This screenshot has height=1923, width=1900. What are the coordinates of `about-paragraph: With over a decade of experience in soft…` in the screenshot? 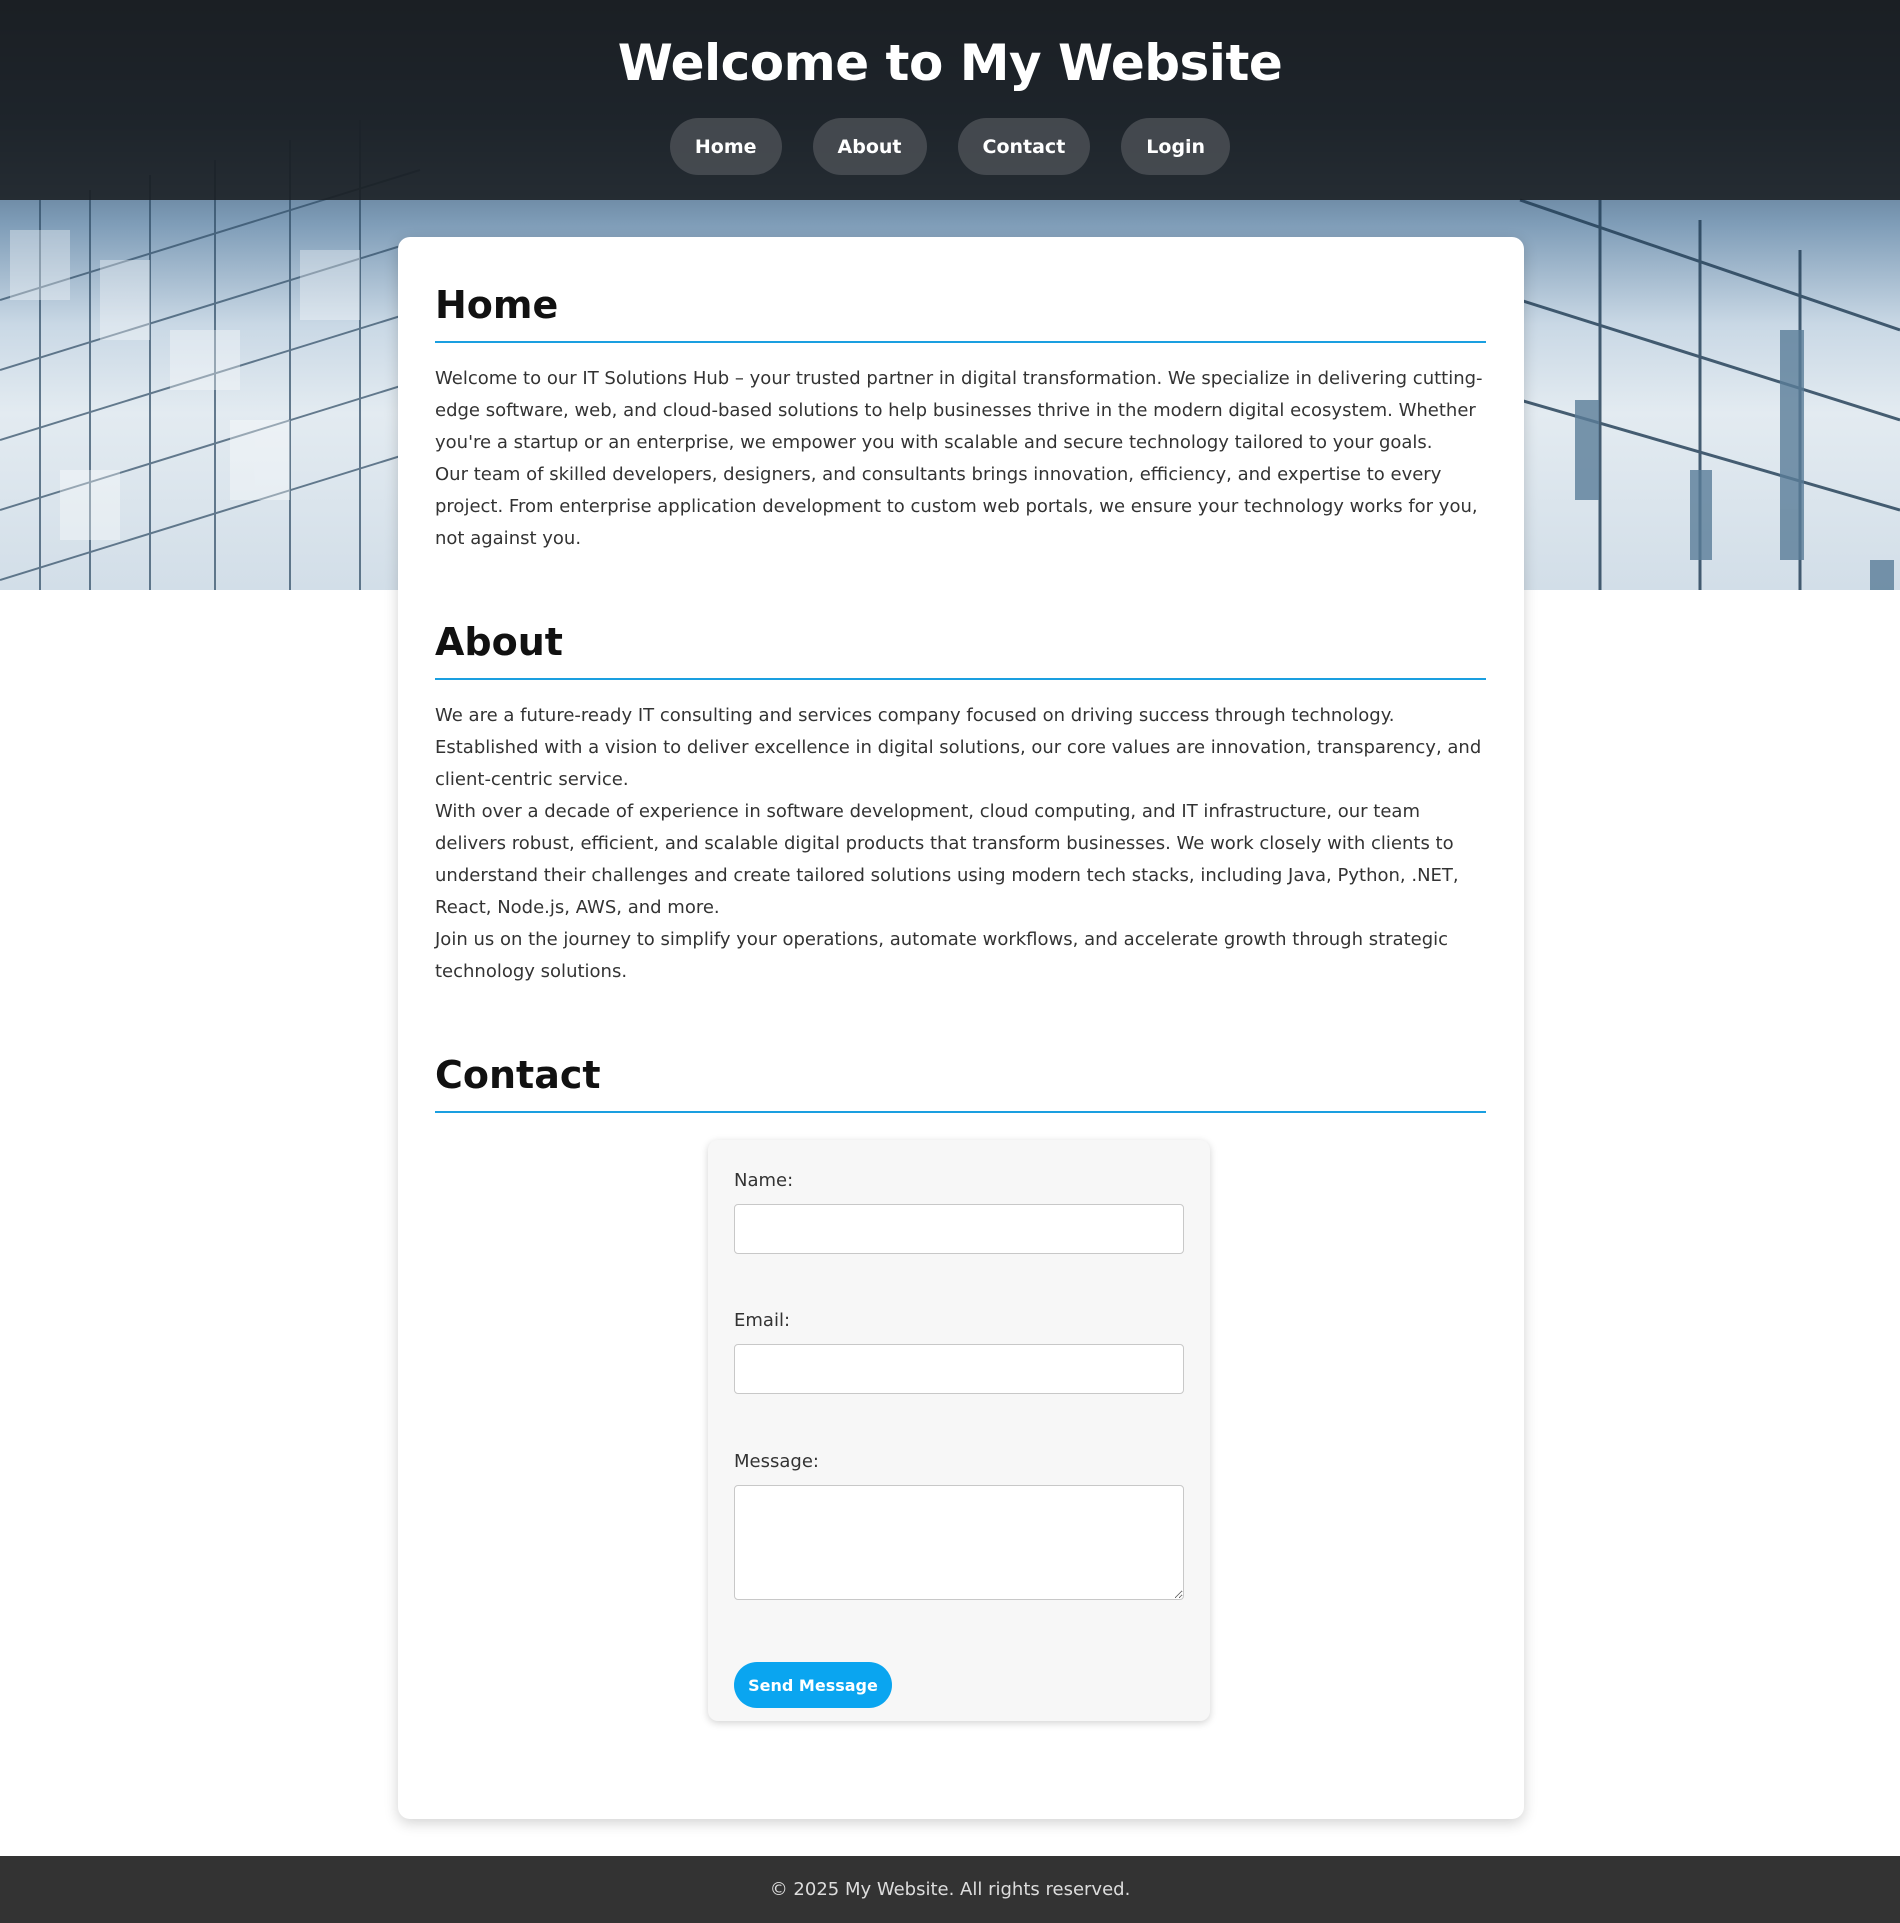 It's located at (947, 859).